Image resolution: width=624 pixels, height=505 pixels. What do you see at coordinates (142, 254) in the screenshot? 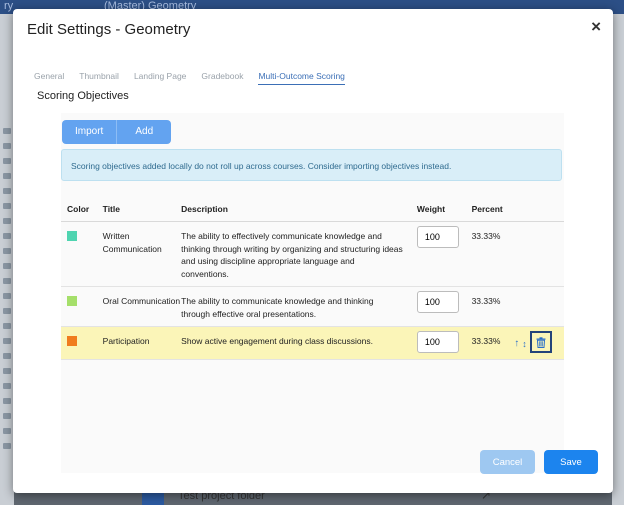
I see `objective-title: Written Communication` at bounding box center [142, 254].